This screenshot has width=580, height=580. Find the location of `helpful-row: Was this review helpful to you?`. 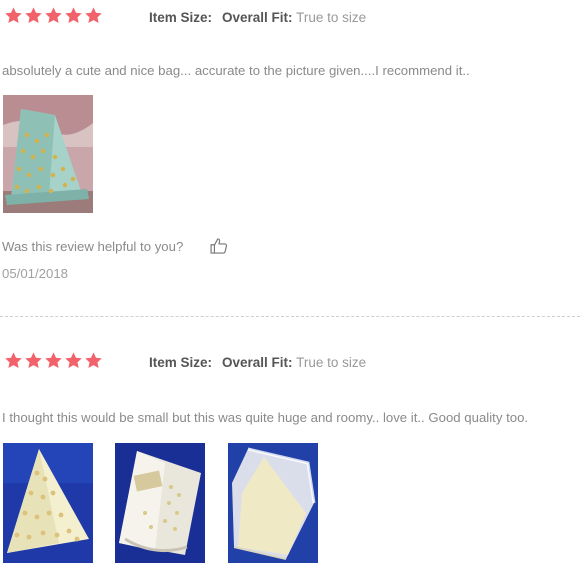

helpful-row: Was this review helpful to you? is located at coordinates (115, 246).